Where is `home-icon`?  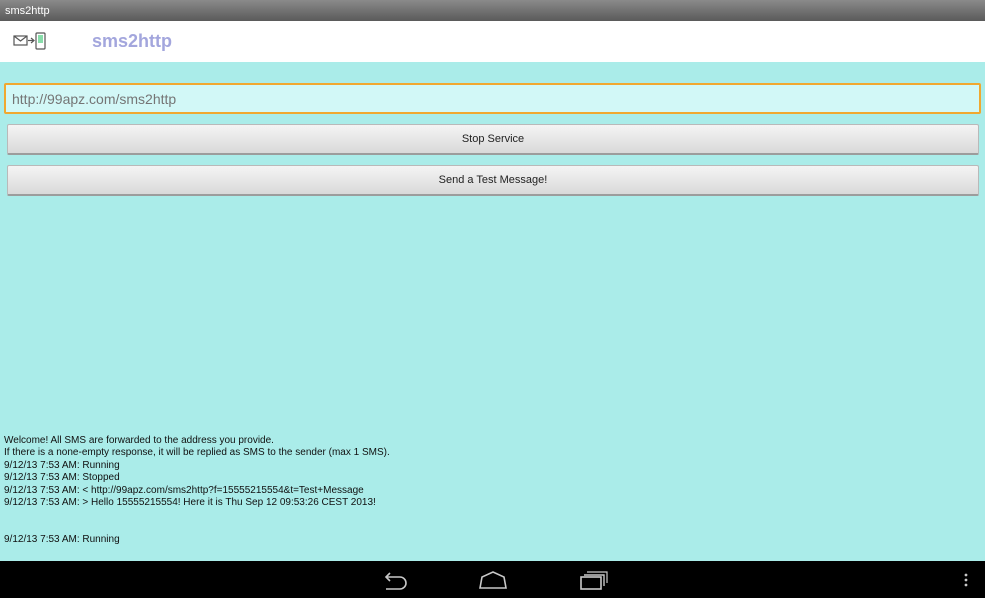 home-icon is located at coordinates (493, 580).